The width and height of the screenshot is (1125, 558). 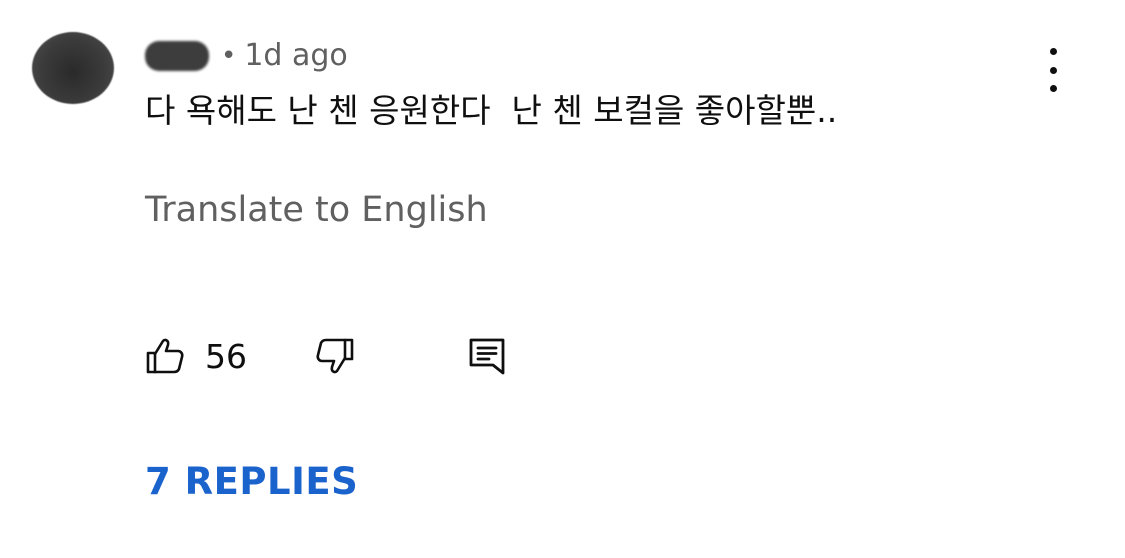 I want to click on reply-button, so click(x=487, y=358).